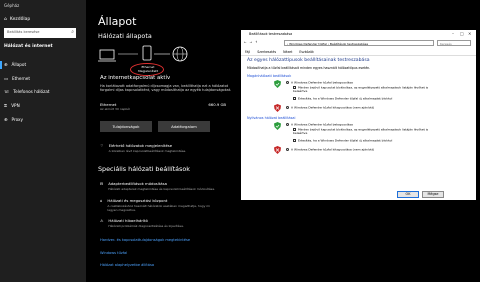  Describe the element at coordinates (140, 145) in the screenshot. I see `item-title: Elérhető hálózatok megjelenítése` at that location.